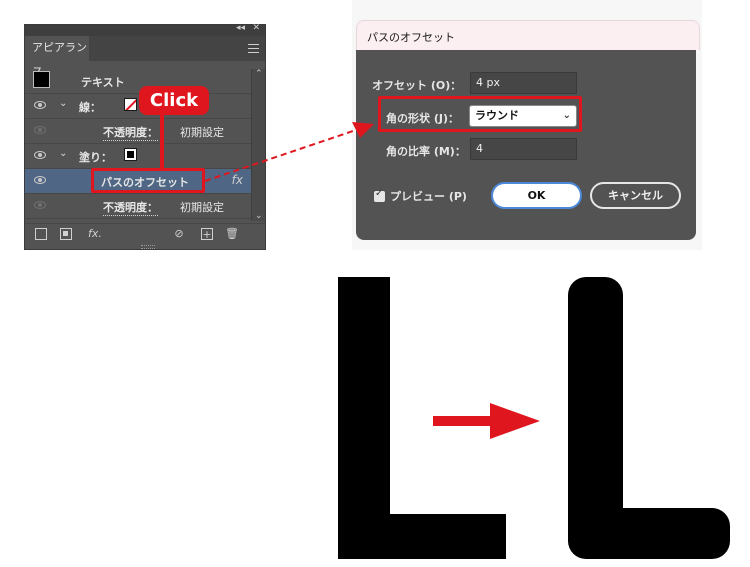 The height and width of the screenshot is (567, 750). I want to click on connector-dashed-line, so click(280, 155).